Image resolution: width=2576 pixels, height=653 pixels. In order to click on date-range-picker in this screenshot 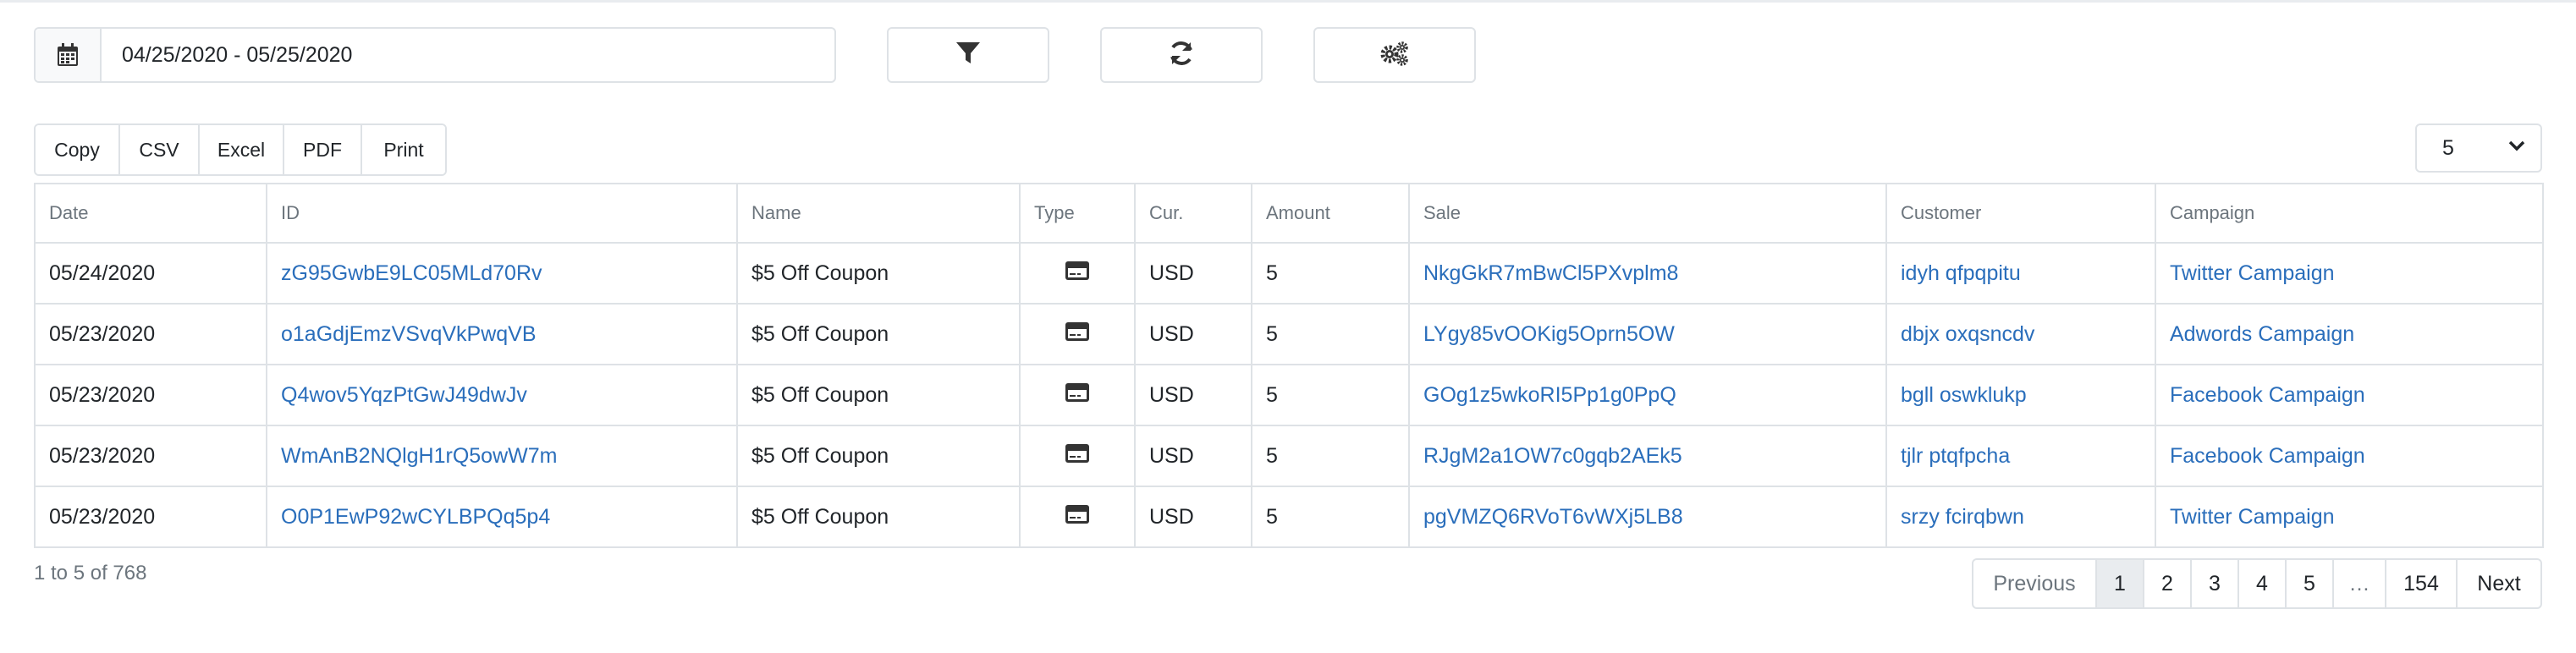, I will do `click(435, 55)`.